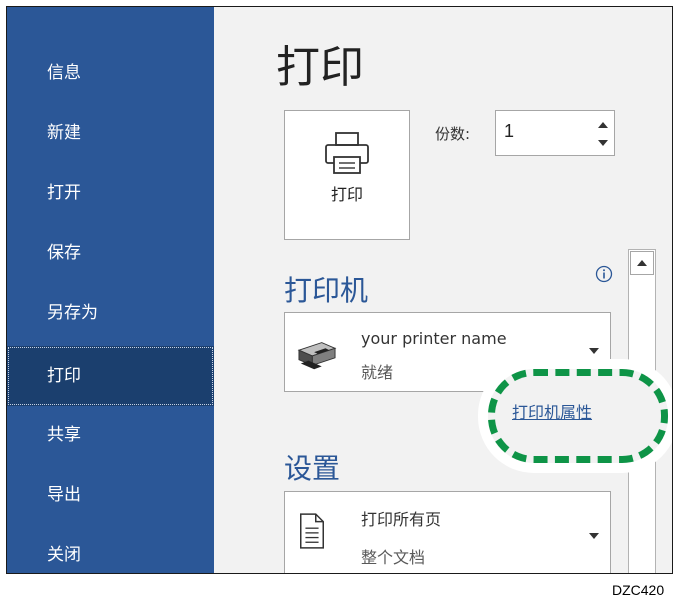  What do you see at coordinates (110, 549) in the screenshot?
I see `sidebar-item-close: 关闭` at bounding box center [110, 549].